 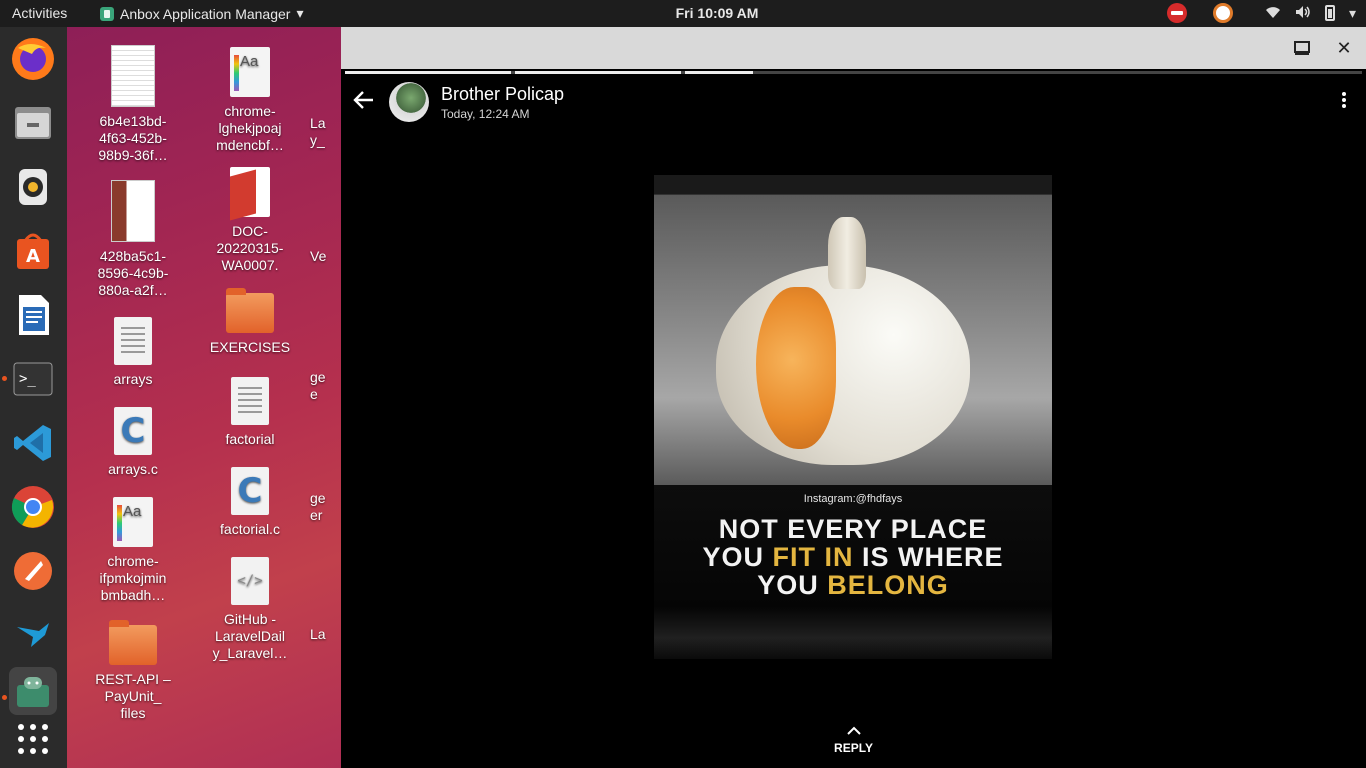 What do you see at coordinates (485, 114) in the screenshot?
I see `status-timestamp: Today, 12:24 AM` at bounding box center [485, 114].